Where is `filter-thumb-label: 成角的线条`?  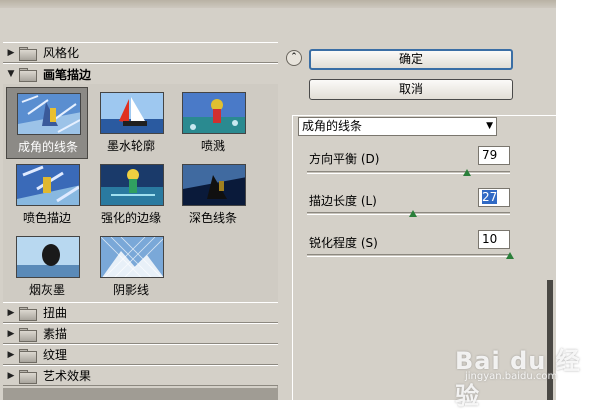
filter-thumb-label: 成角的线条 is located at coordinates (47, 147).